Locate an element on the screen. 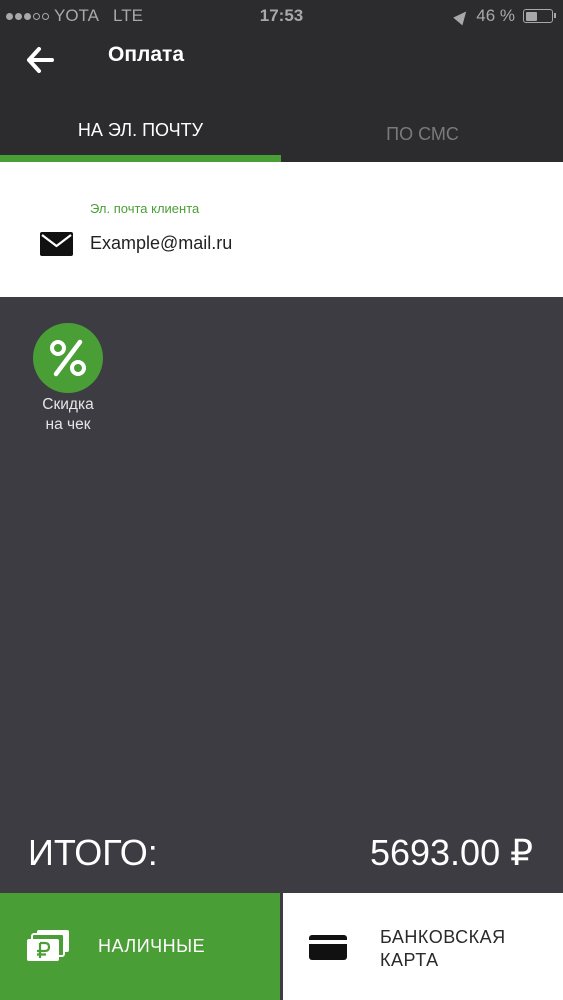 This screenshot has height=1000, width=563. tab-sms: ПО СМС is located at coordinates (422, 145).